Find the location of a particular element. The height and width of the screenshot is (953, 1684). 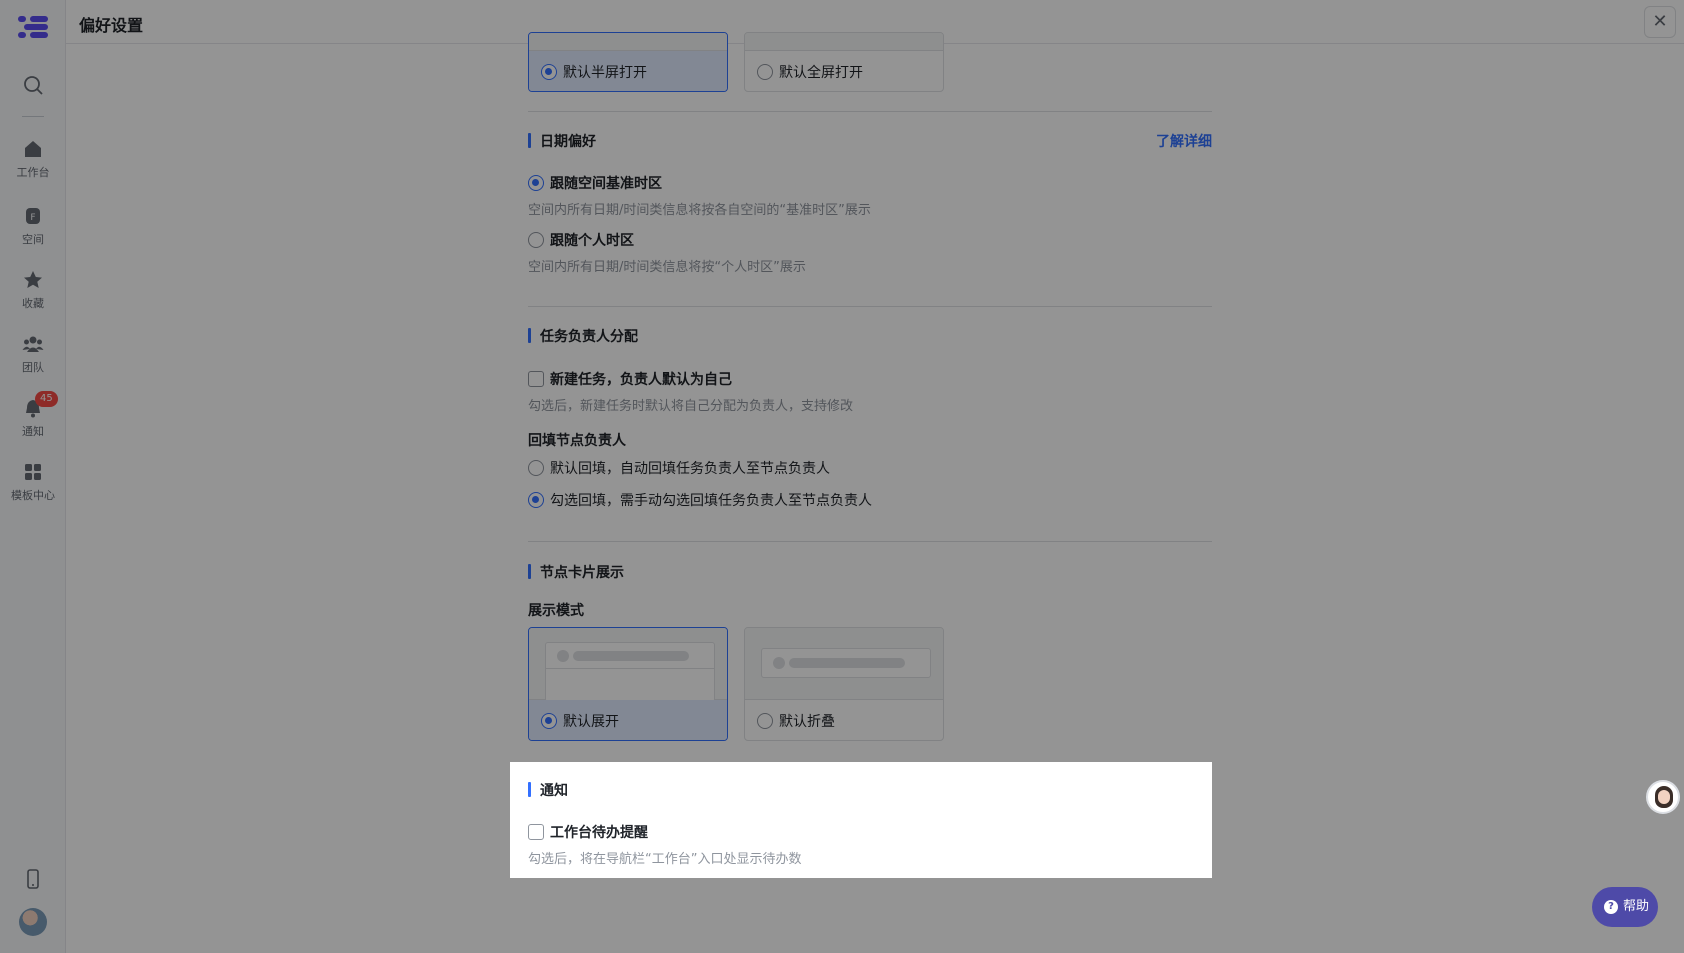

notification-highlight-box: 通知 工作台待办提醒 勾选后，将在导航栏“工作台”入口处显示待办数 is located at coordinates (861, 820).